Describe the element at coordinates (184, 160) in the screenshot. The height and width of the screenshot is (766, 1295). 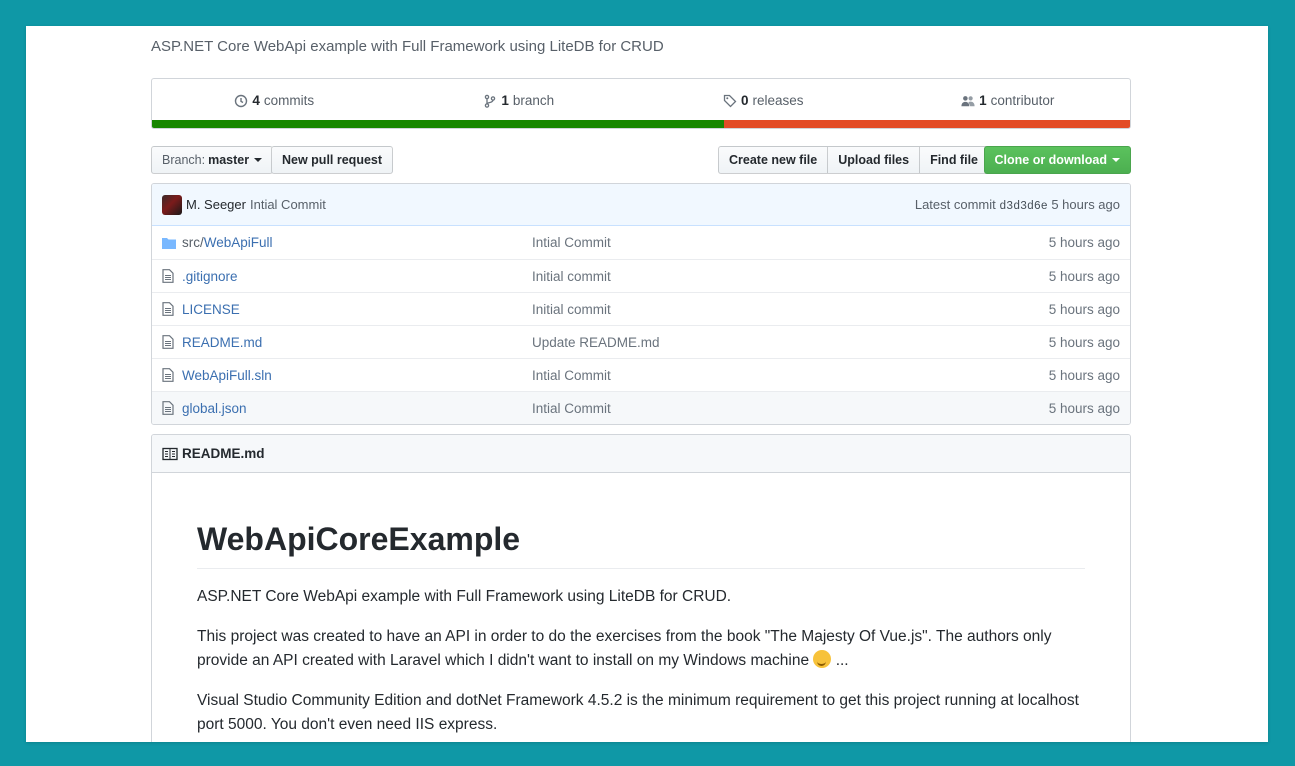
I see `branch-prefix: Branch:` at that location.